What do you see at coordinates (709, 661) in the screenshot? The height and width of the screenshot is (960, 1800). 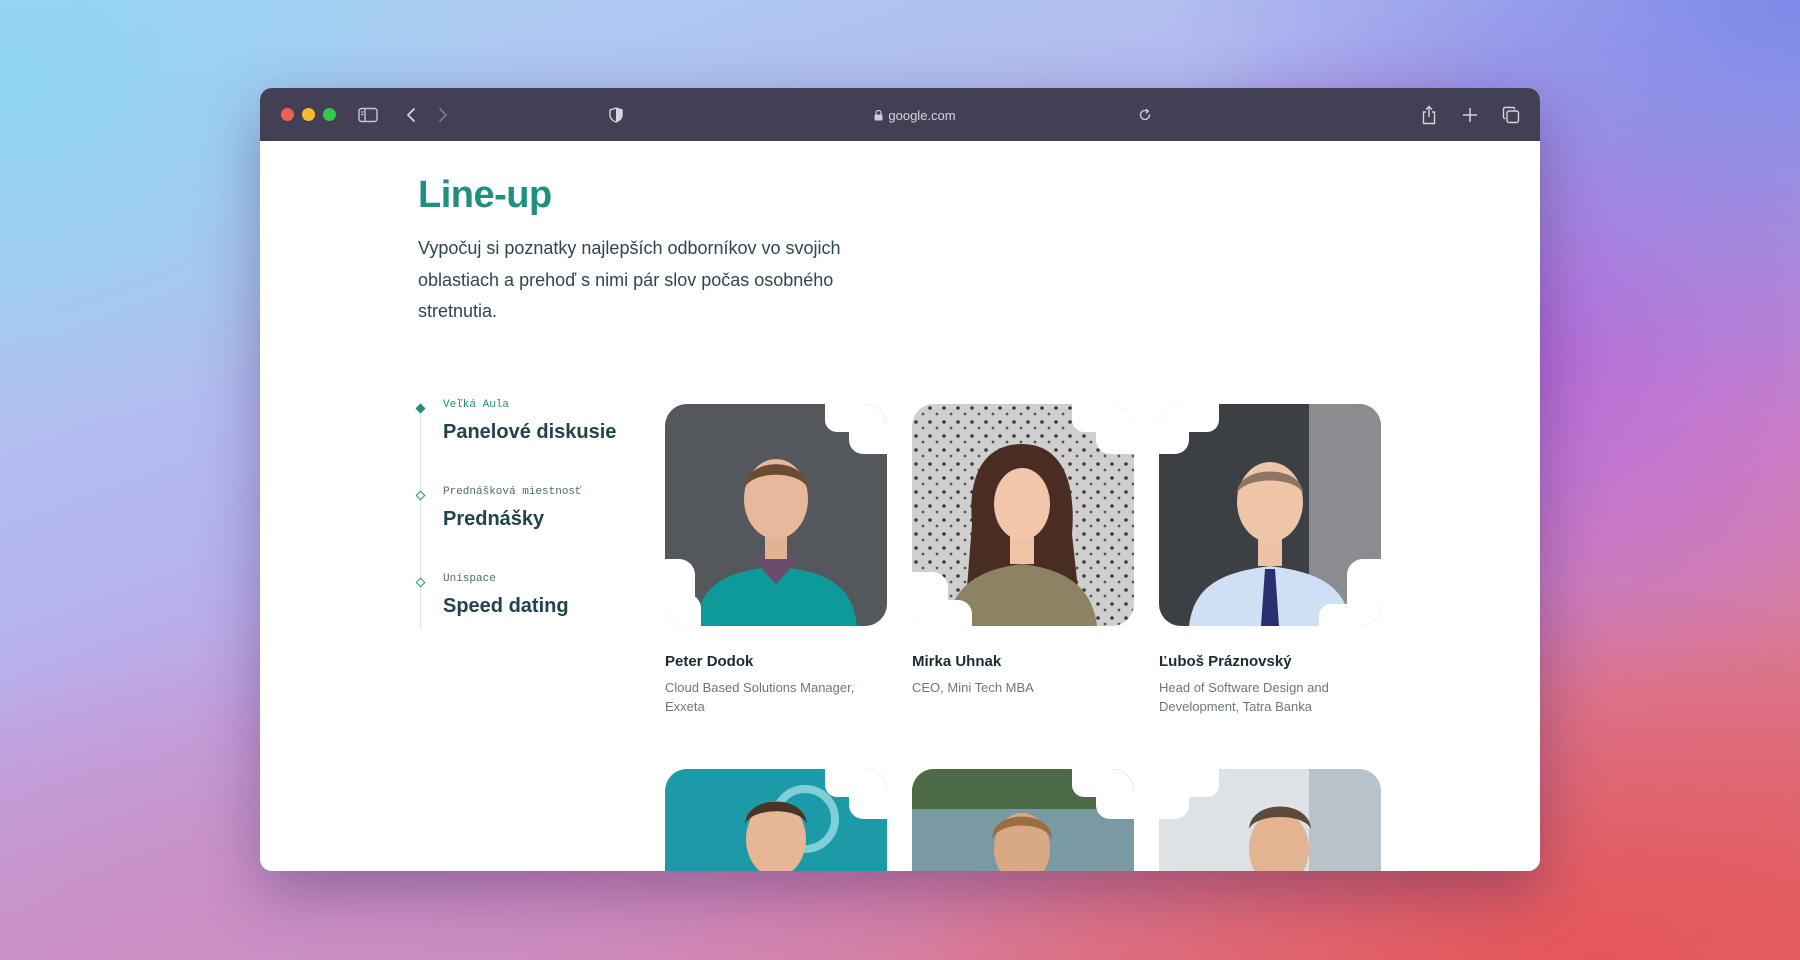 I see `speaker-name: Peter Dodok` at bounding box center [709, 661].